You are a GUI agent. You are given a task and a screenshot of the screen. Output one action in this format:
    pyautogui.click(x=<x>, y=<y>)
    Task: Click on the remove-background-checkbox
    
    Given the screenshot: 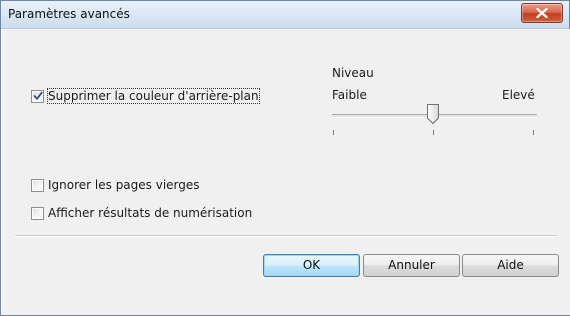 What is the action you would take?
    pyautogui.click(x=37, y=96)
    